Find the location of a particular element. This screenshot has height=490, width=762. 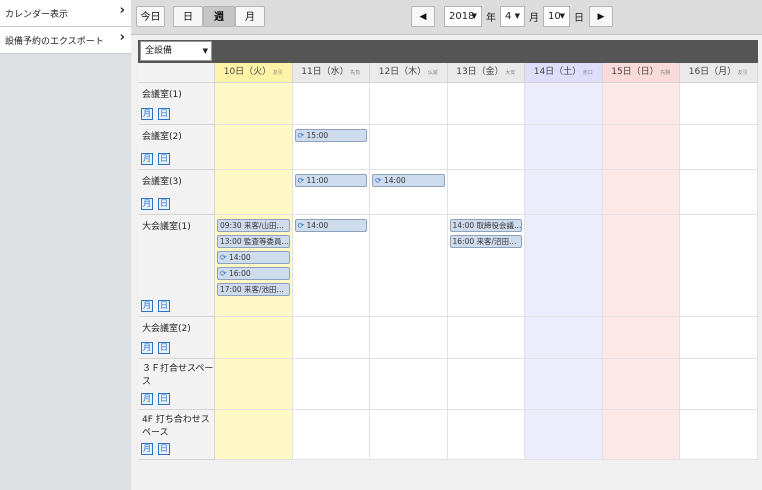

facility-name: 会議室(2) is located at coordinates (178, 137).